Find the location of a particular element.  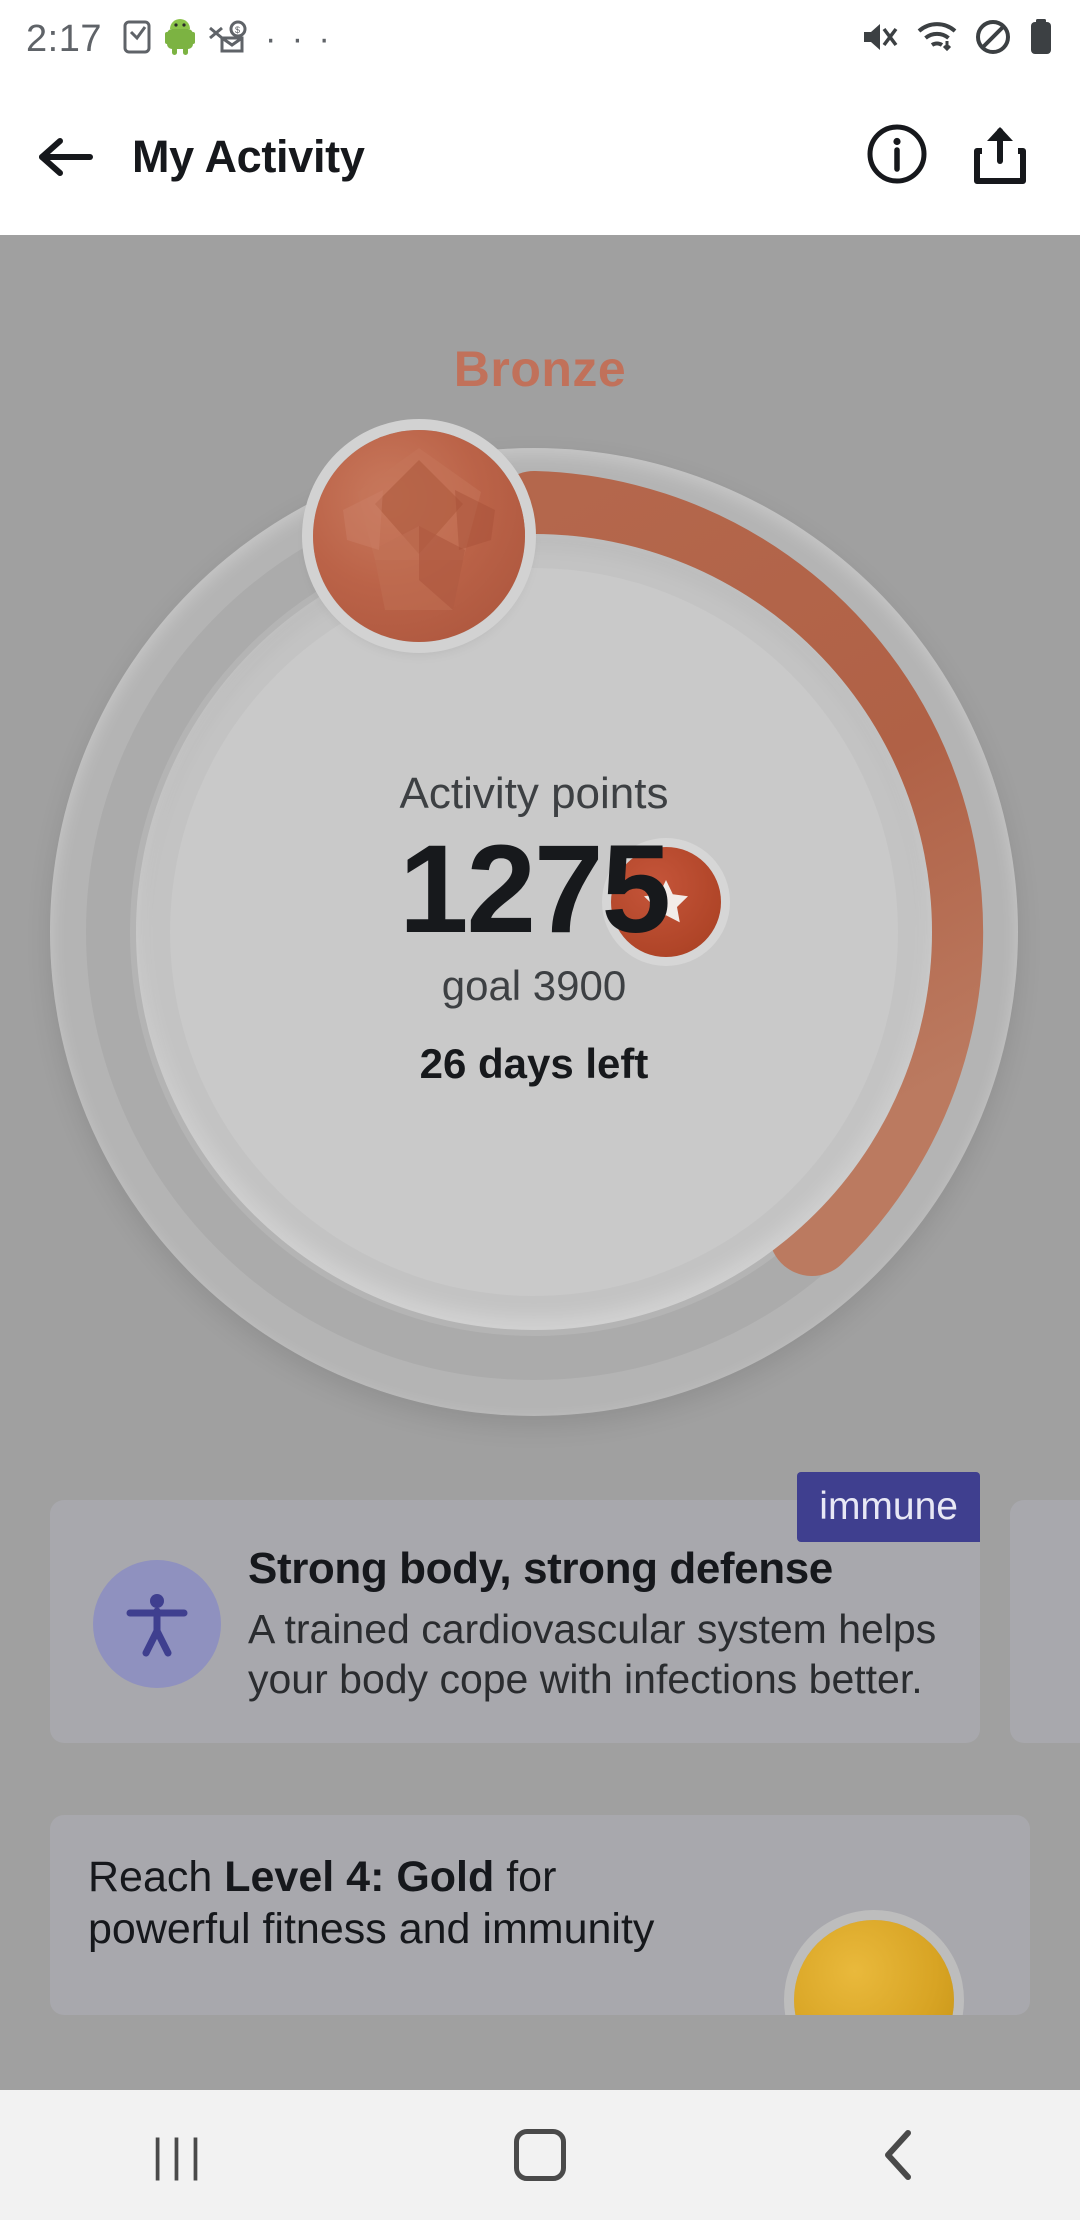

level-label: Bronze is located at coordinates (540, 369).